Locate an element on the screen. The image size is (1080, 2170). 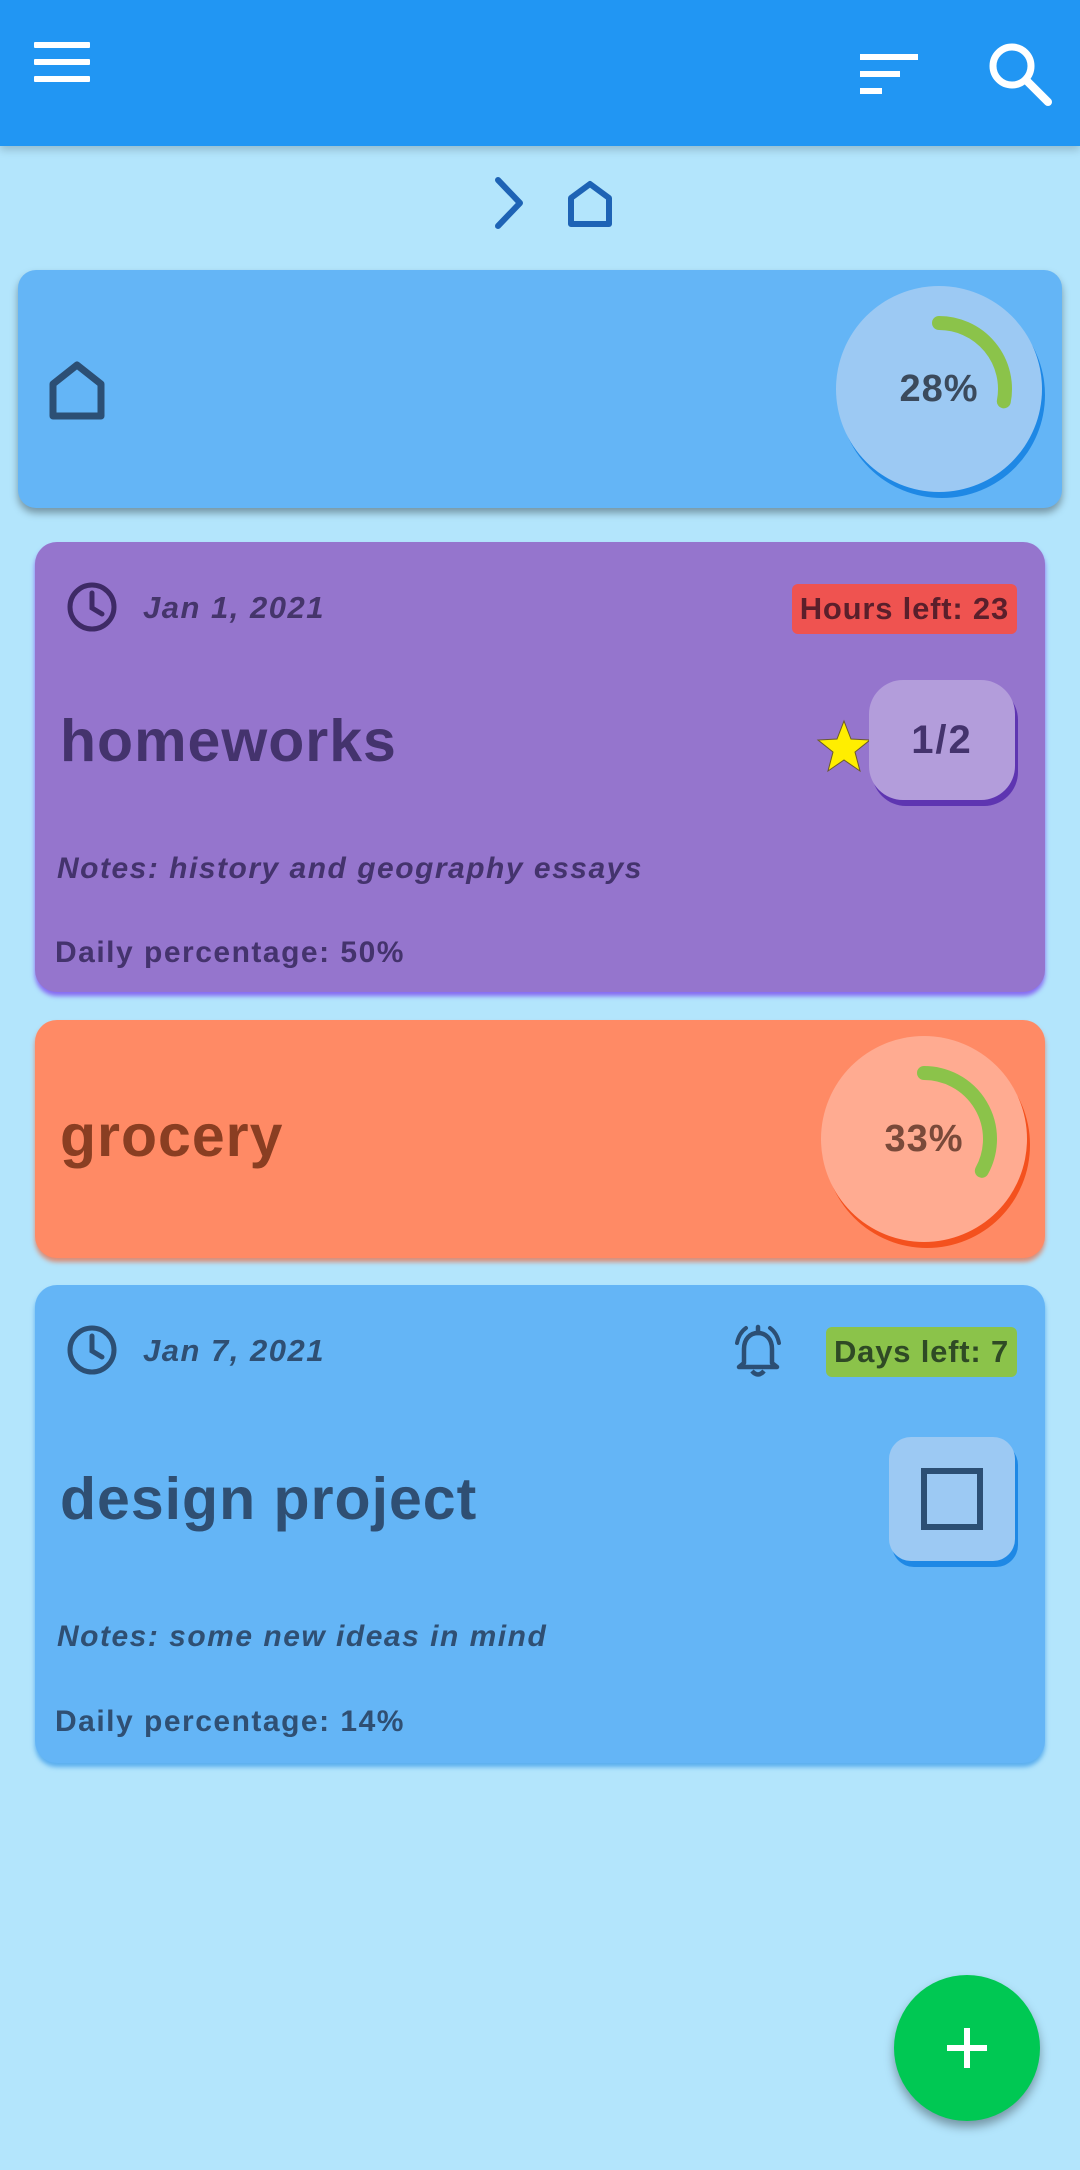
menu-icon is located at coordinates (62, 62).